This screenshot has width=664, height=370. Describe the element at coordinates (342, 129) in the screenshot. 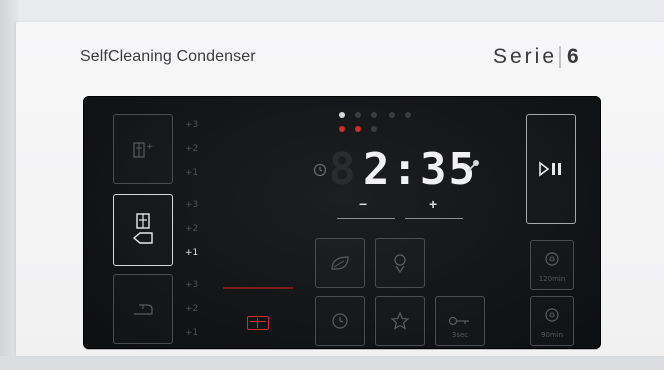

I see `clean-condenser-icon` at that location.